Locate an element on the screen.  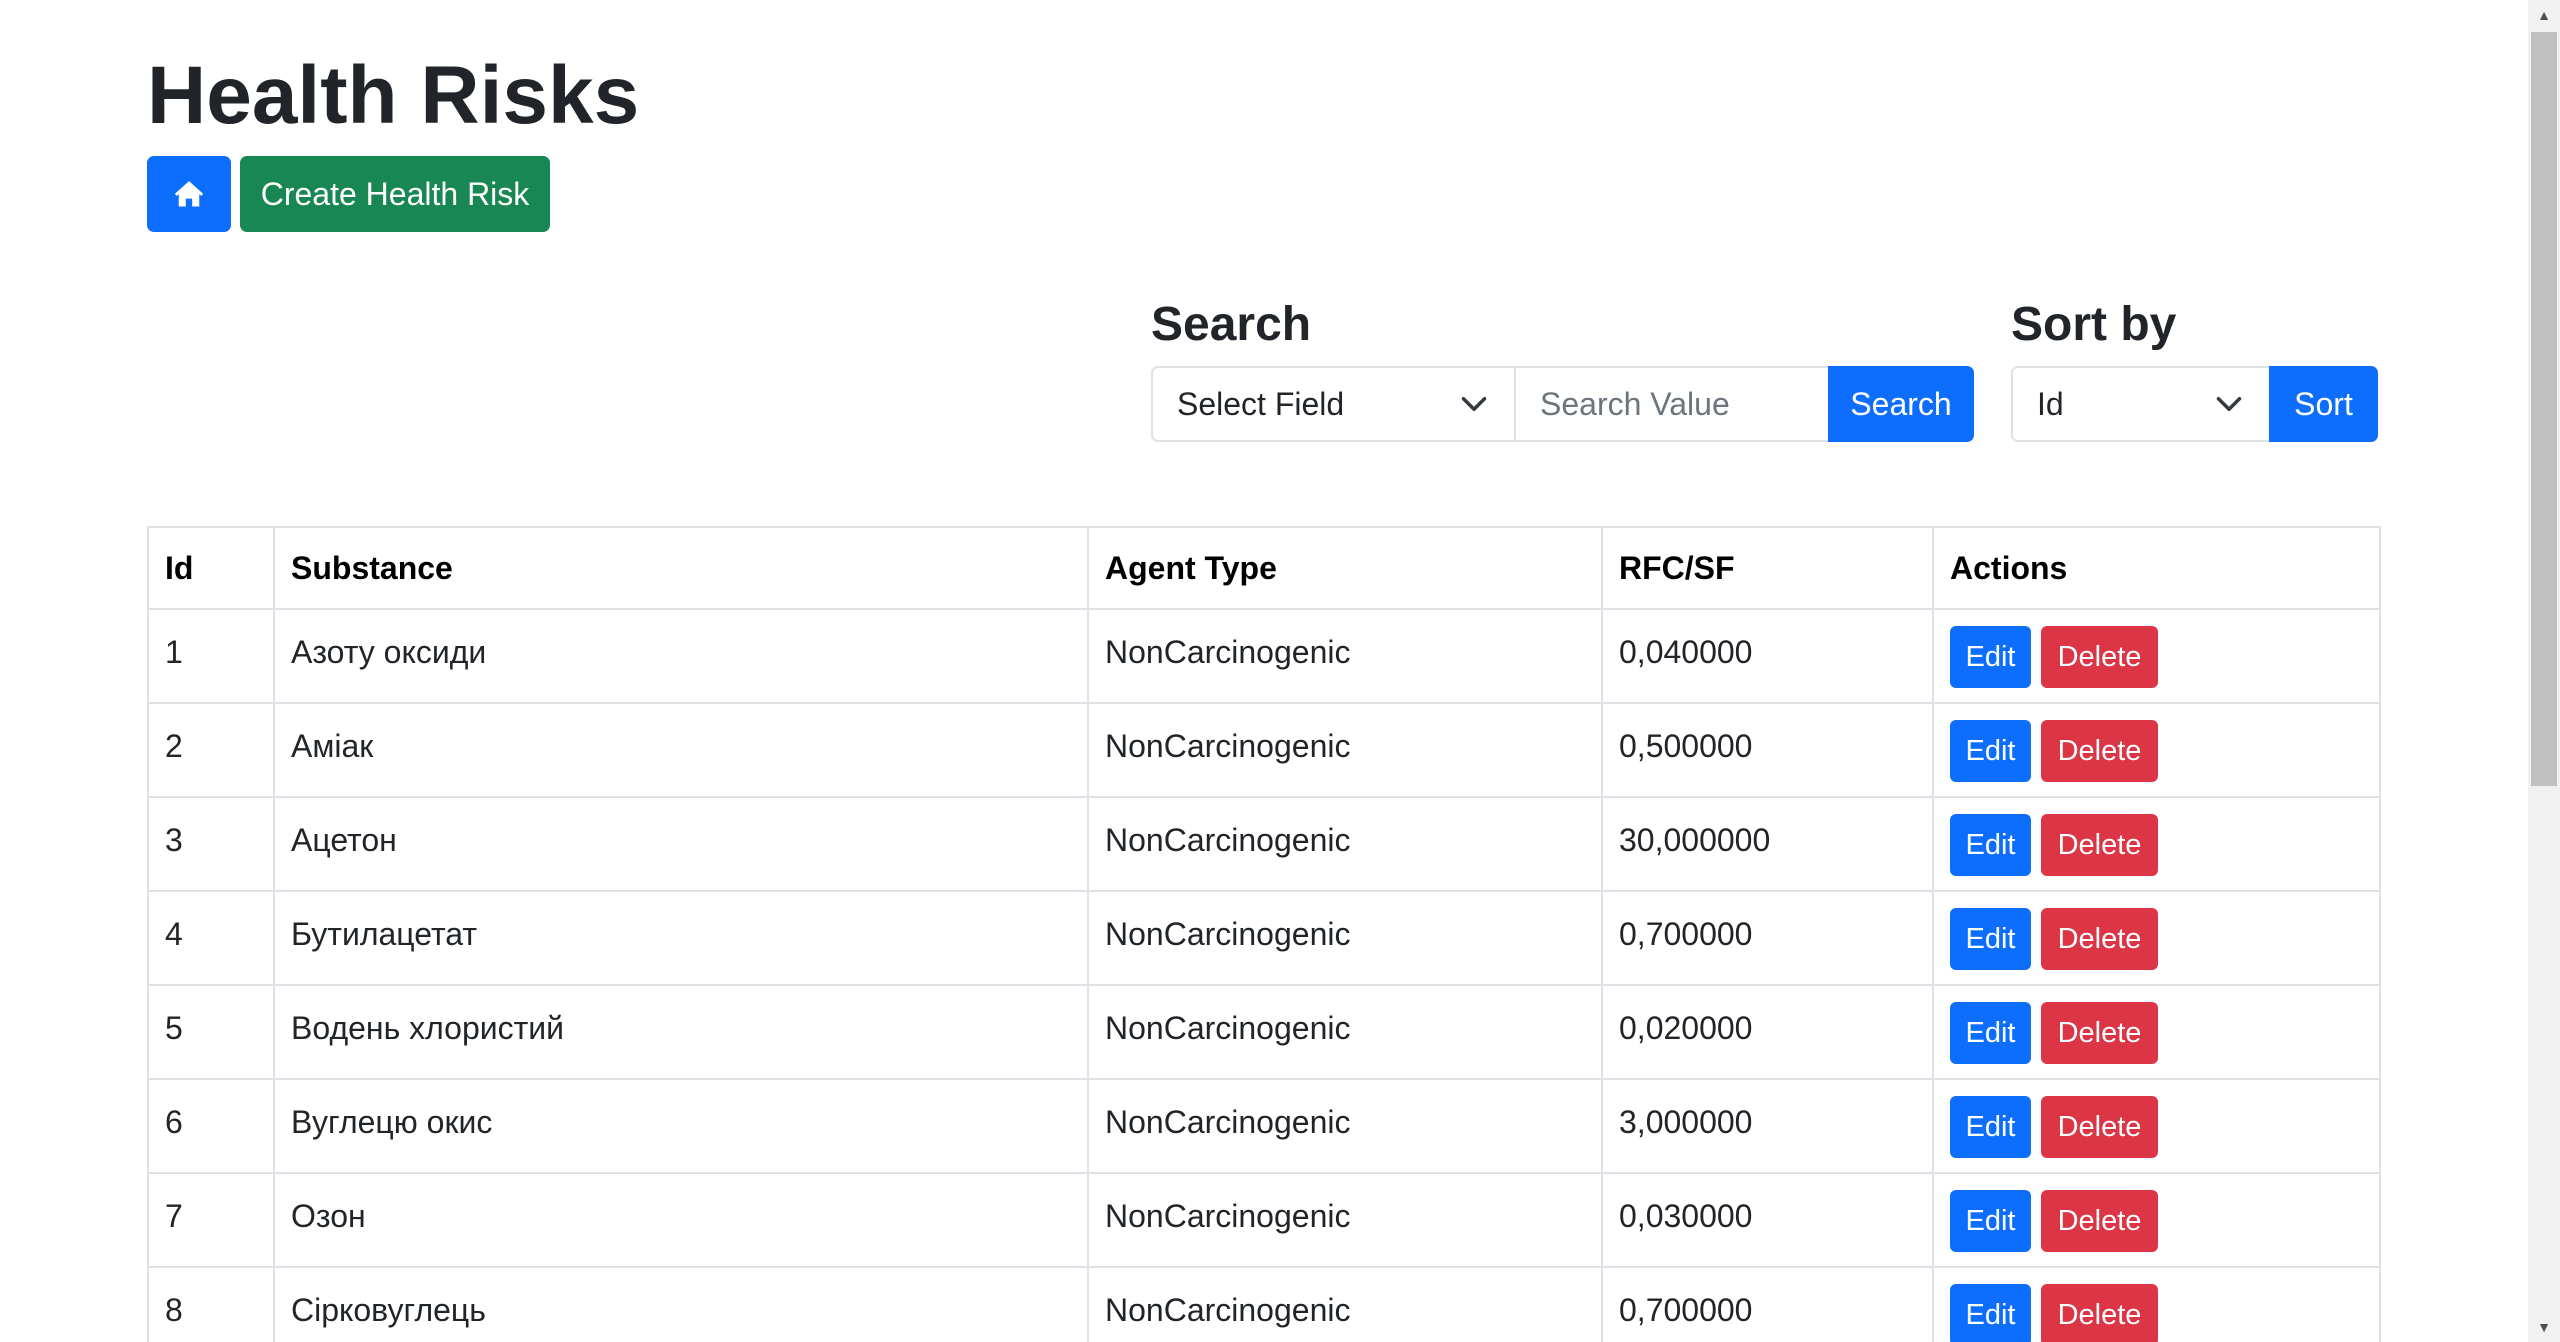
cell-rfc-sf: 3,000000 is located at coordinates (1767, 1126).